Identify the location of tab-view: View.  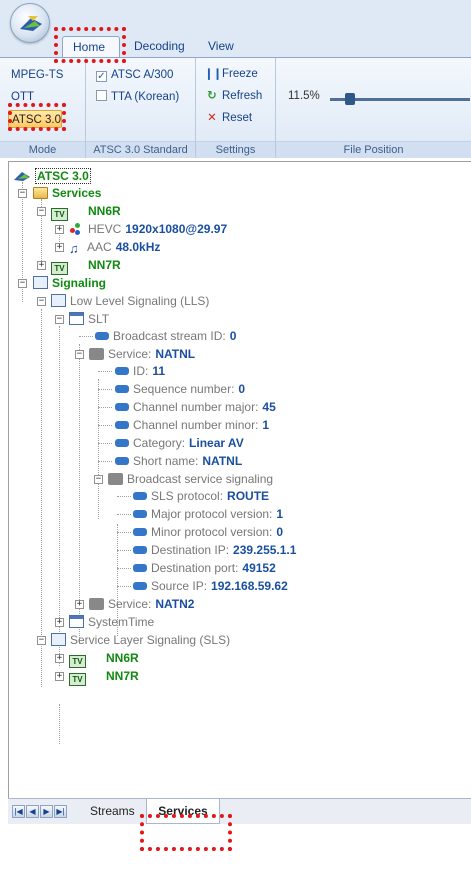
(221, 46).